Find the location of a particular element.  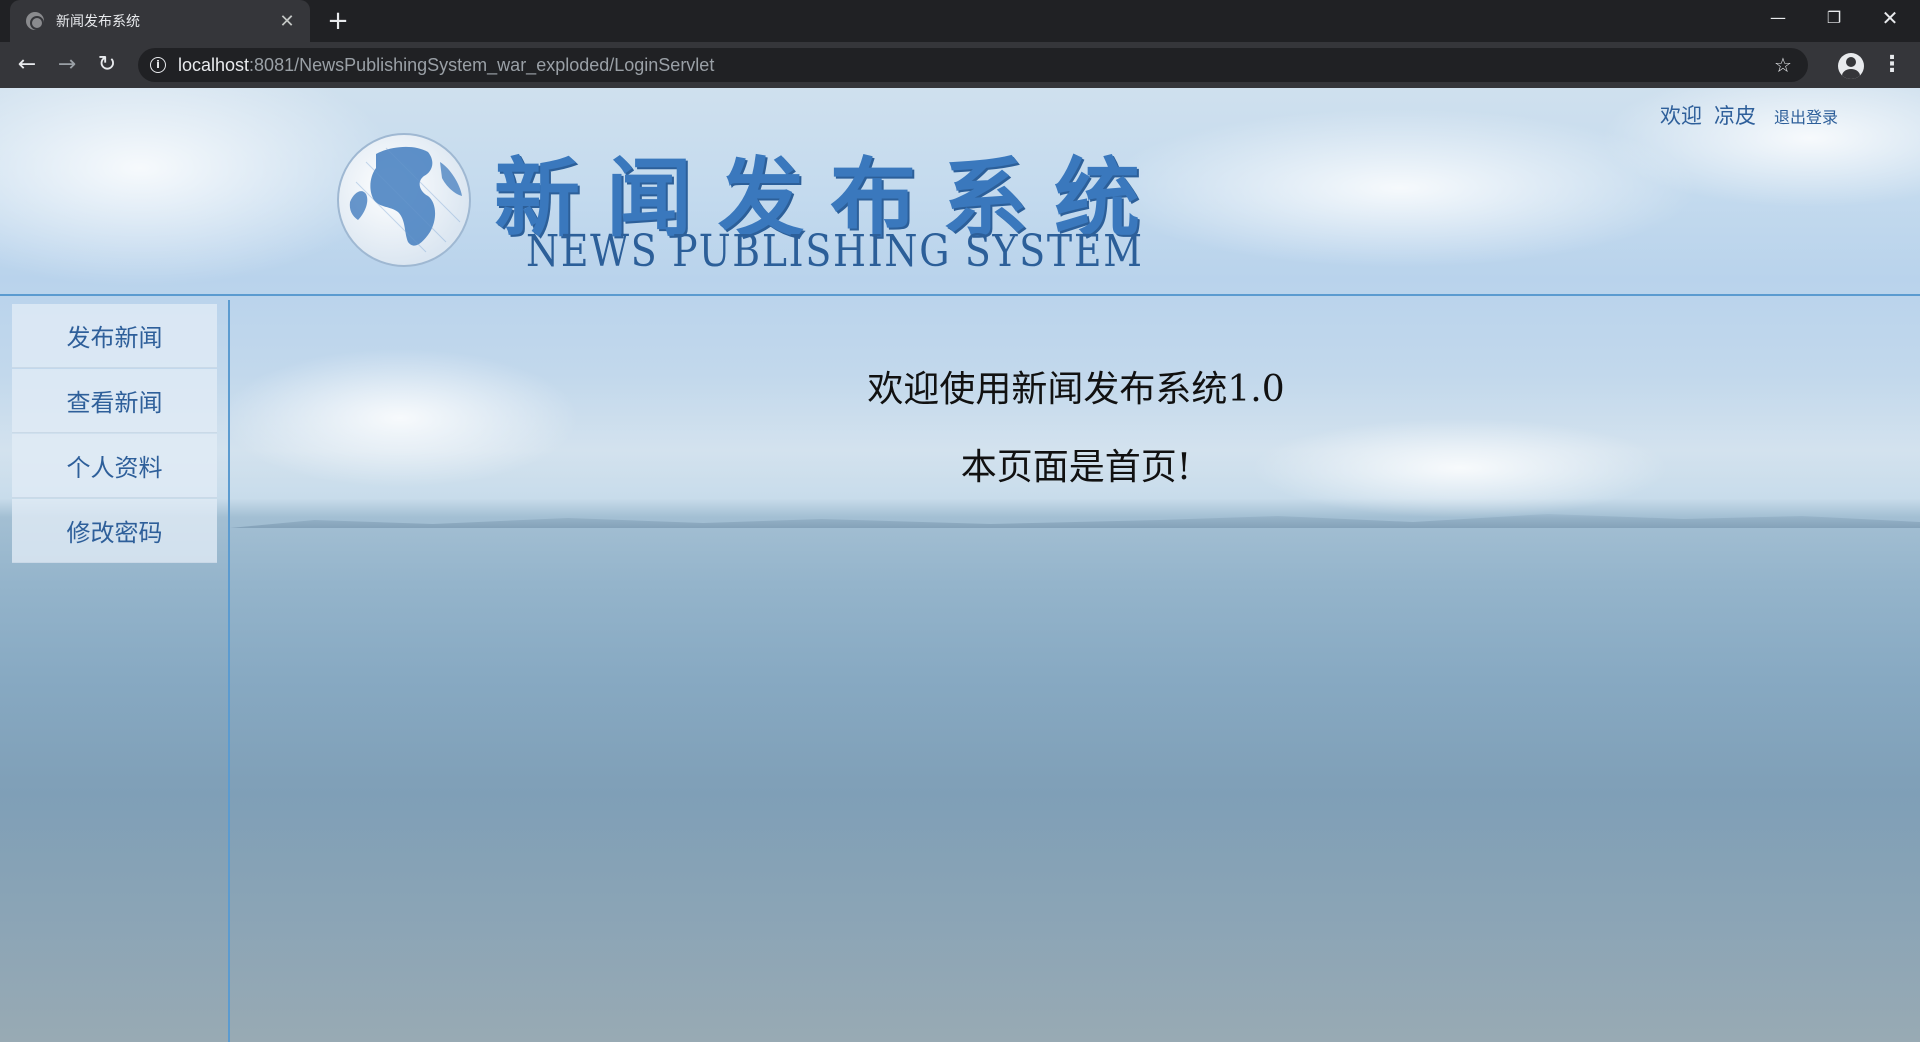

sidebar-item-profile: 个人资料 is located at coordinates (114, 466).